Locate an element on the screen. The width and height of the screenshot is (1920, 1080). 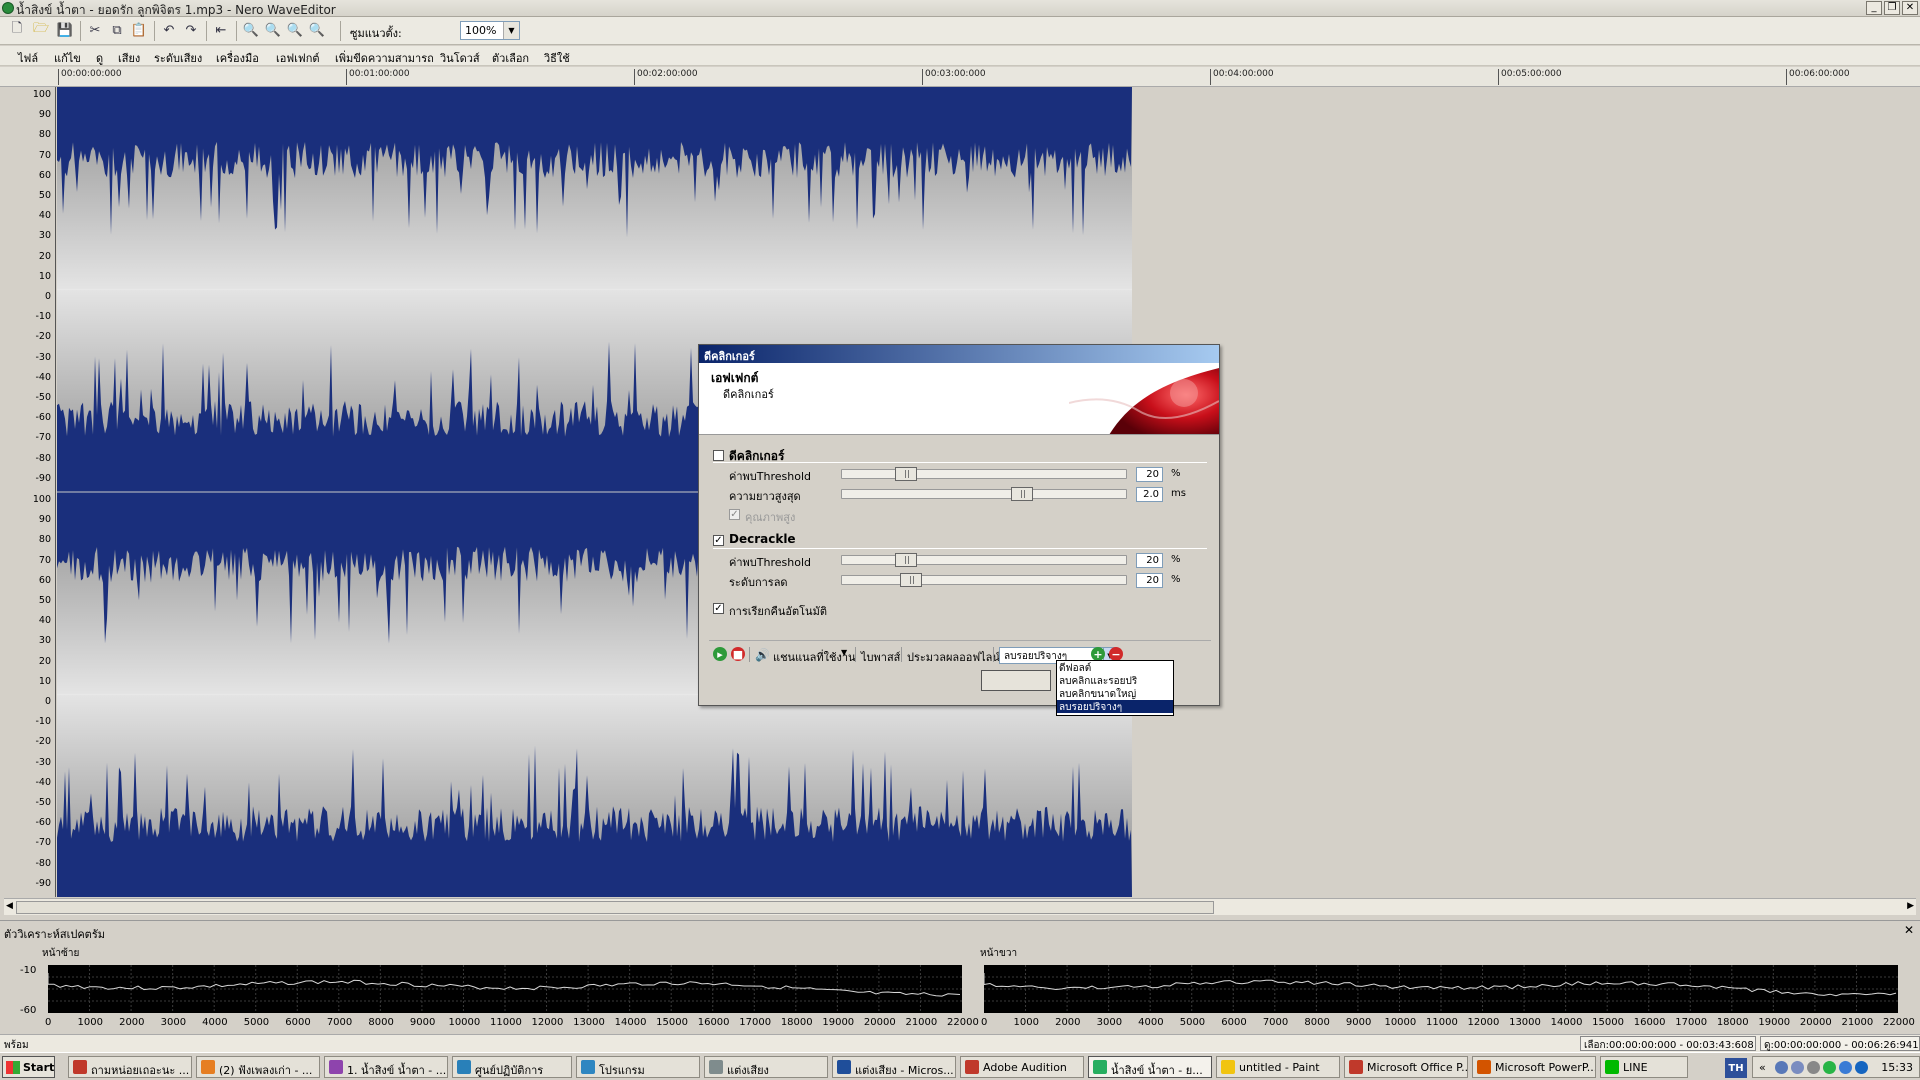
scroll-left-icon: ◀ is located at coordinates (9, 906).